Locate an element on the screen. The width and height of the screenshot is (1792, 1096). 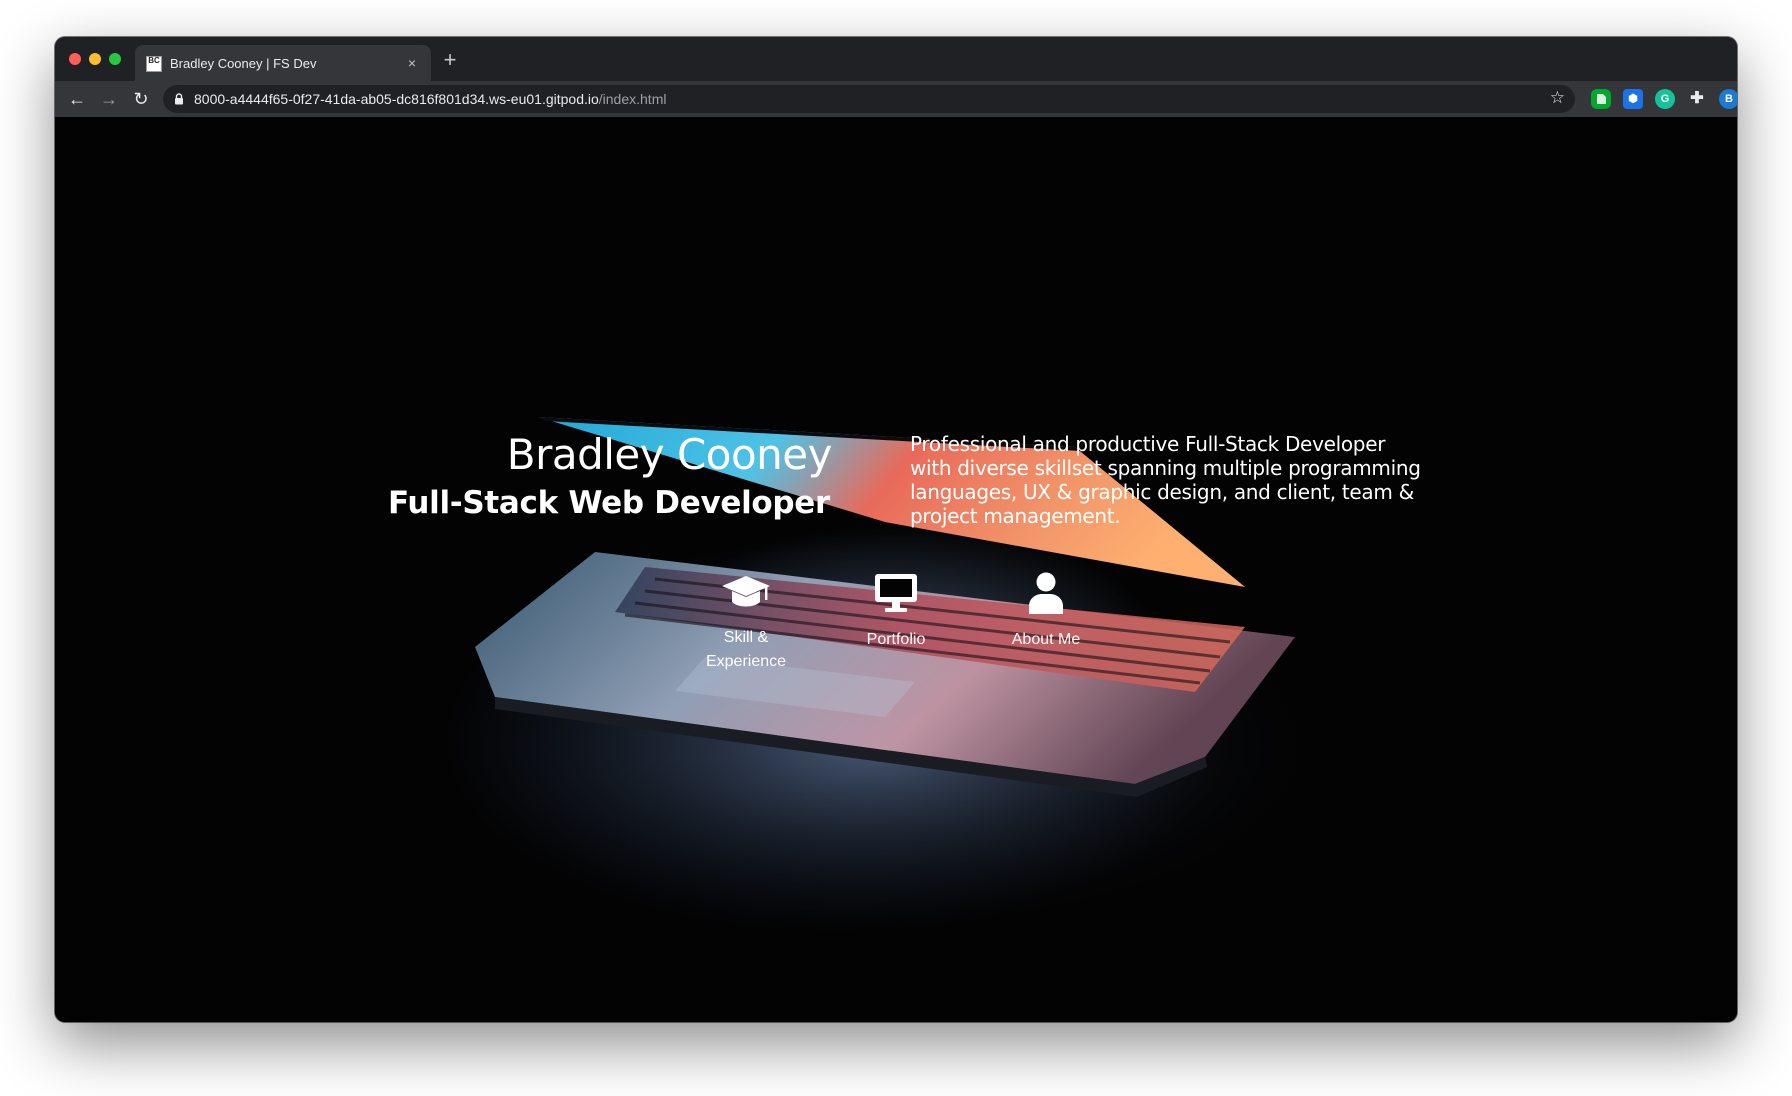
maximize-window-button is located at coordinates (115, 59).